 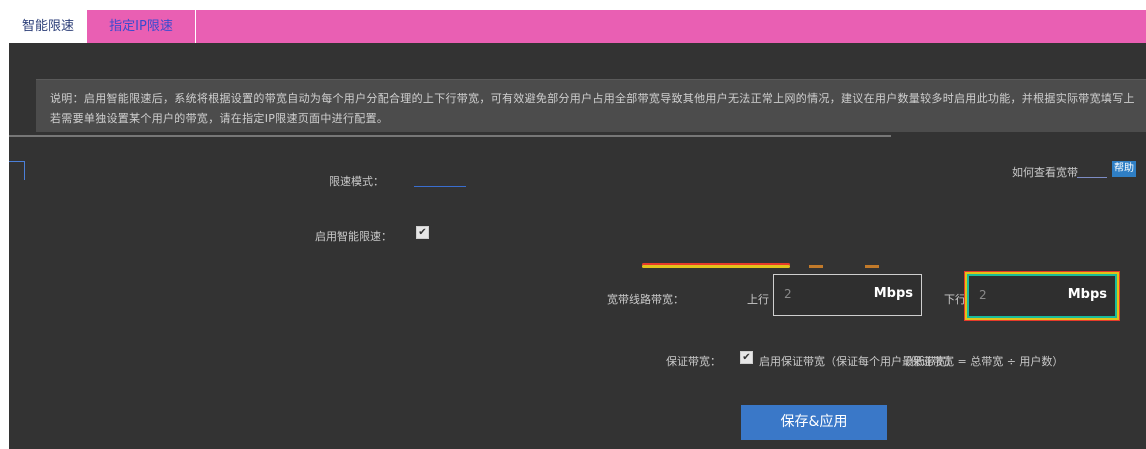 I want to click on download-rate-unit: Mbps, so click(x=1087, y=294).